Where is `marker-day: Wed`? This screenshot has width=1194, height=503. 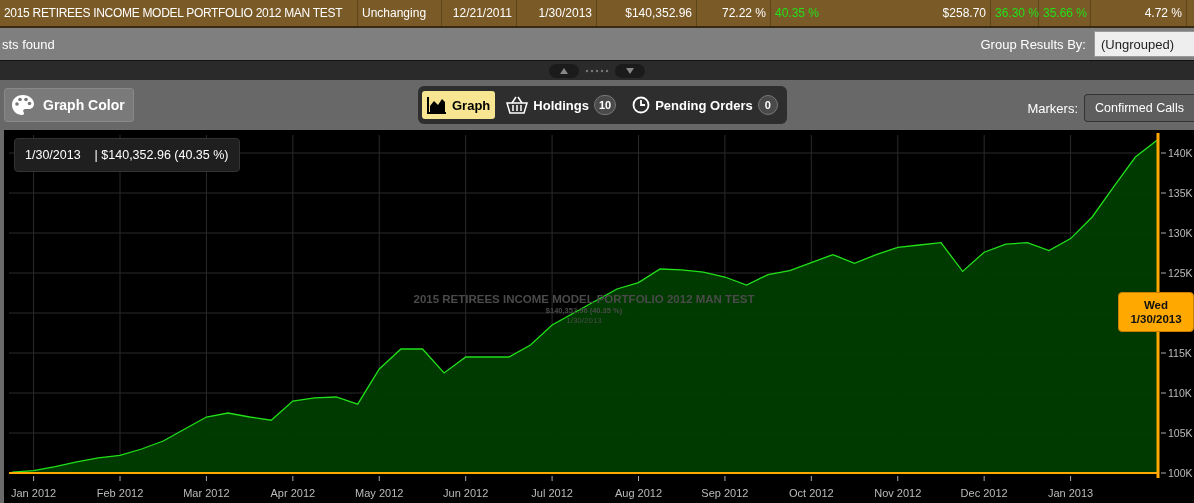 marker-day: Wed is located at coordinates (1156, 304).